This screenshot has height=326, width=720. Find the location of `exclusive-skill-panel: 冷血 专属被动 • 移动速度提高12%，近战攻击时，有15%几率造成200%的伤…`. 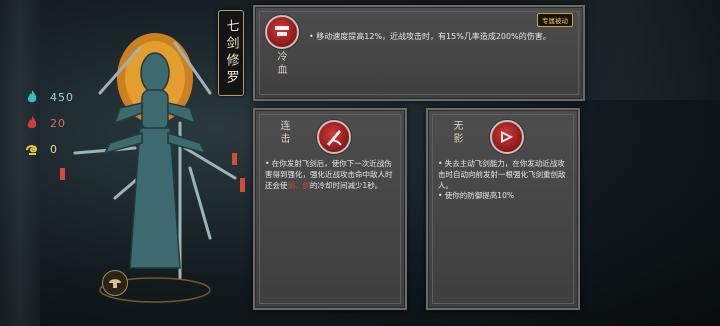

exclusive-skill-panel: 冷血 专属被动 • 移动速度提高12%，近战攻击时，有15%几率造成200%的伤… is located at coordinates (419, 53).